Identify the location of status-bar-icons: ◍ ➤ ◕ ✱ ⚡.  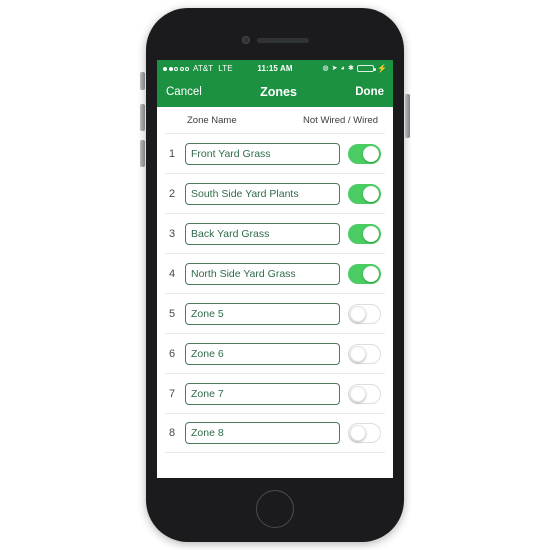
(354, 68).